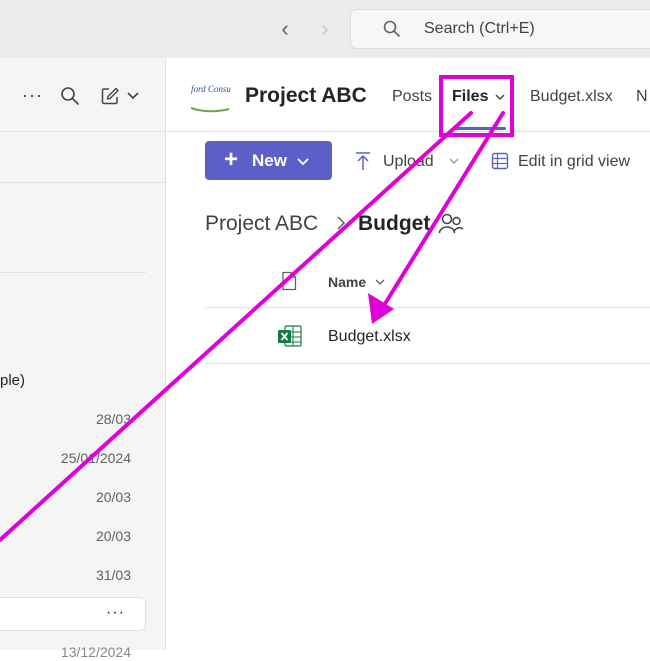  Describe the element at coordinates (443, 210) in the screenshot. I see `annotation-arrow-line` at that location.